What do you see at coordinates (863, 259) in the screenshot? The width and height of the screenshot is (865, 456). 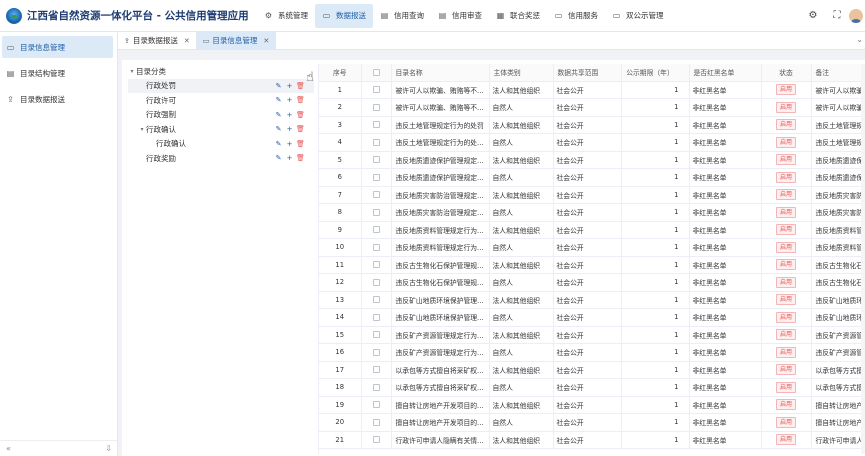 I see `table-scrollbar` at bounding box center [863, 259].